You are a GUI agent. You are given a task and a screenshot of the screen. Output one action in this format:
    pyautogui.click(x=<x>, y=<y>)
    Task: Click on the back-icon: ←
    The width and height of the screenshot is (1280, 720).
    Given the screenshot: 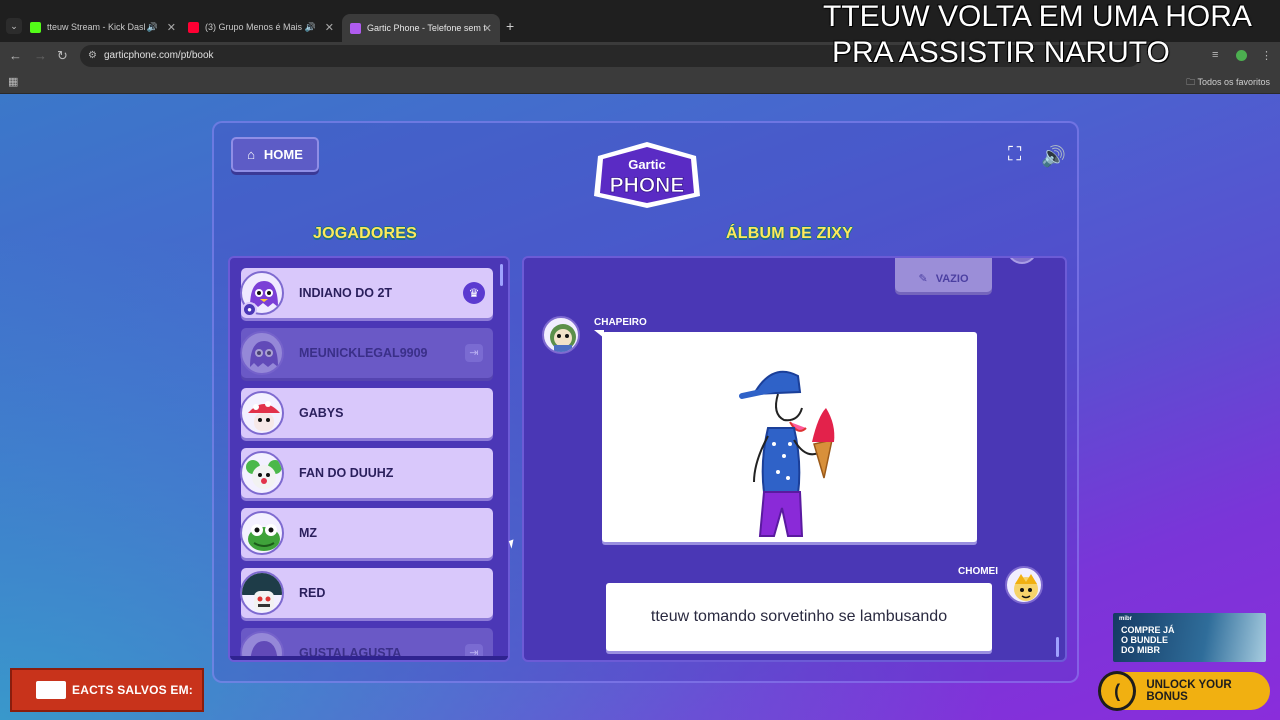 What is the action you would take?
    pyautogui.click(x=15, y=55)
    